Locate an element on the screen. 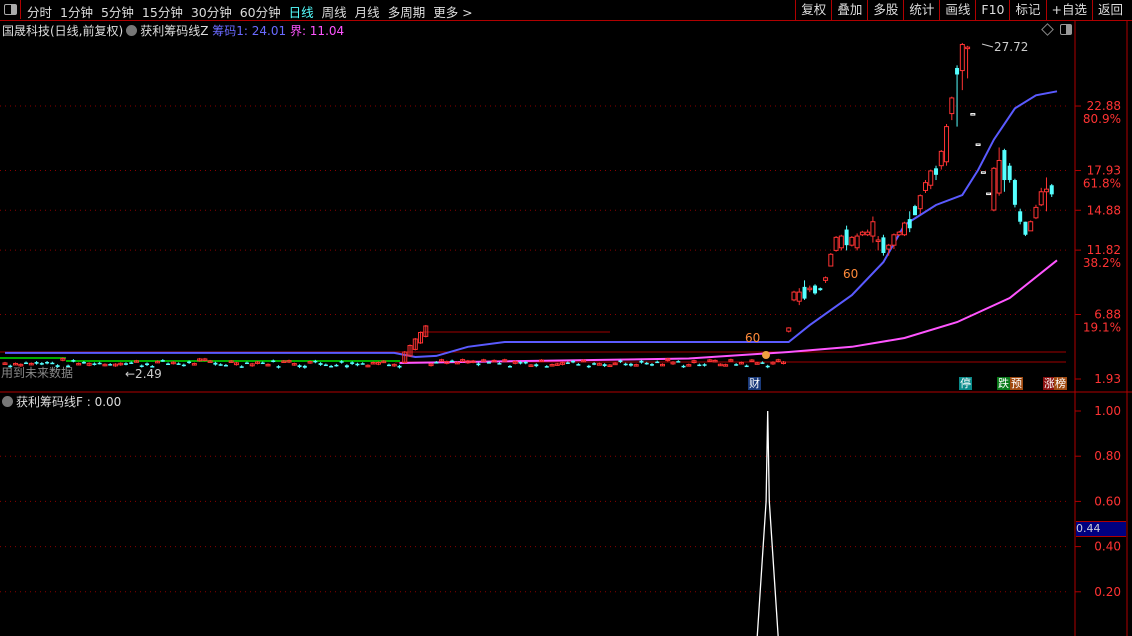  event-badge: 预 is located at coordinates (1016, 383).